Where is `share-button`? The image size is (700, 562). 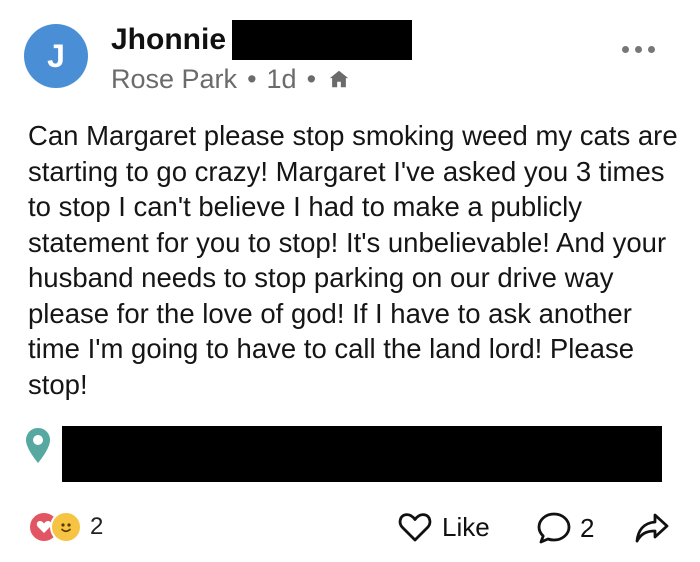
share-button is located at coordinates (652, 528).